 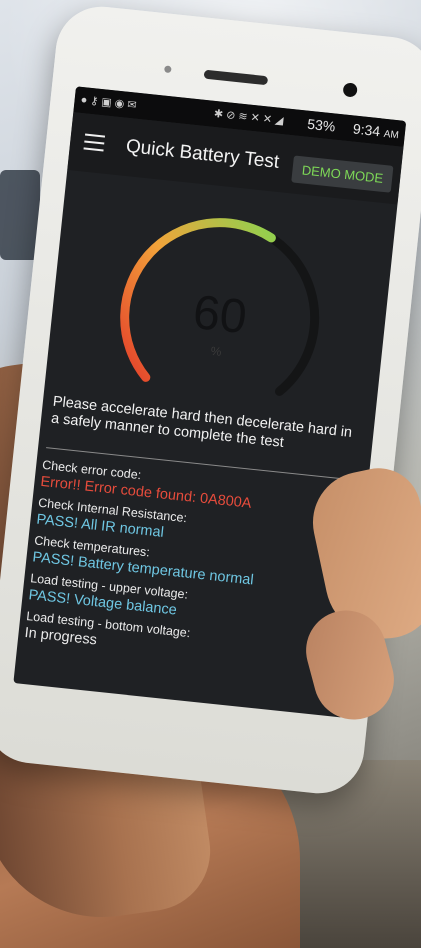 What do you see at coordinates (321, 125) in the screenshot?
I see `battery-percent: 53%` at bounding box center [321, 125].